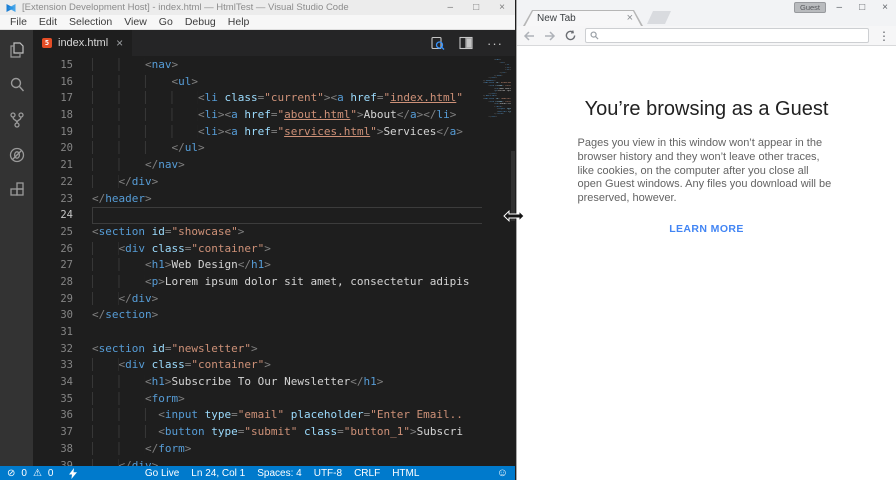  I want to click on browser-tab-new-tab: New Tab ×, so click(583, 18).